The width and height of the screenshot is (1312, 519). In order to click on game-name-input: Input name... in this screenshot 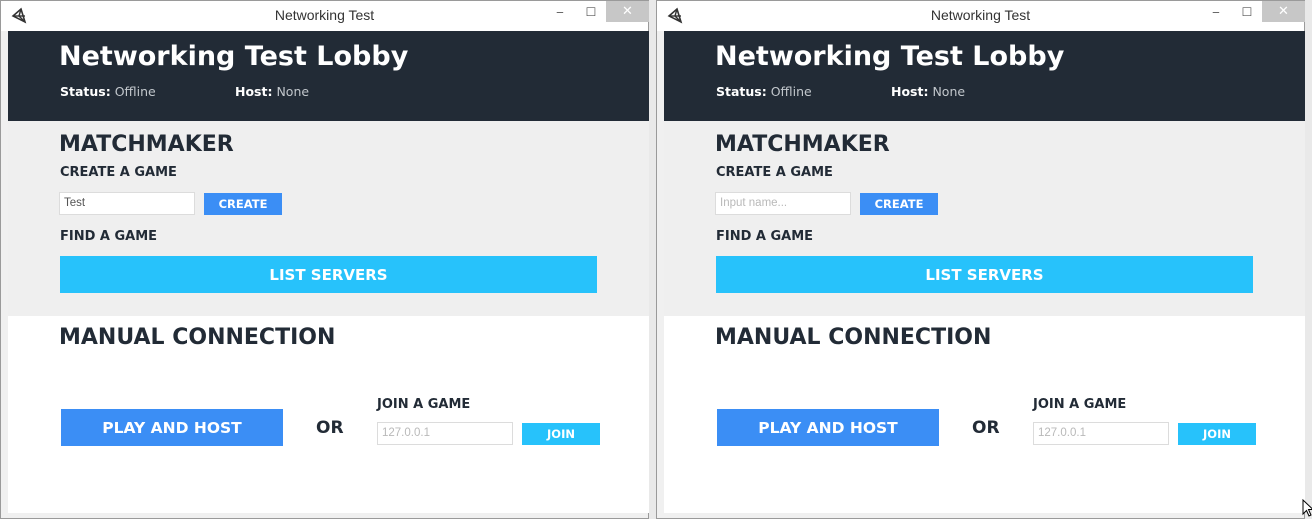, I will do `click(783, 203)`.